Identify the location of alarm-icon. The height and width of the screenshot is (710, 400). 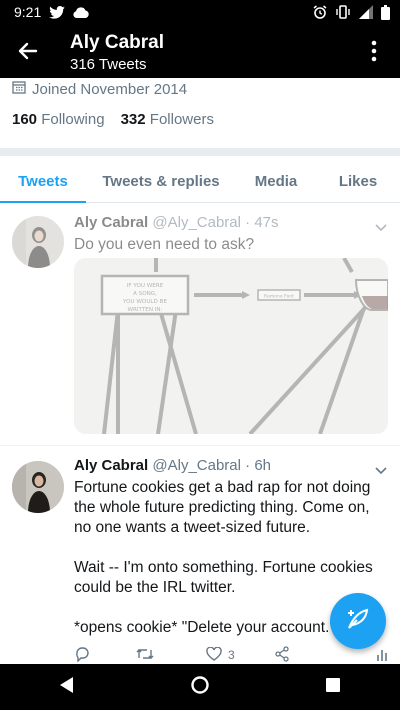
(320, 12).